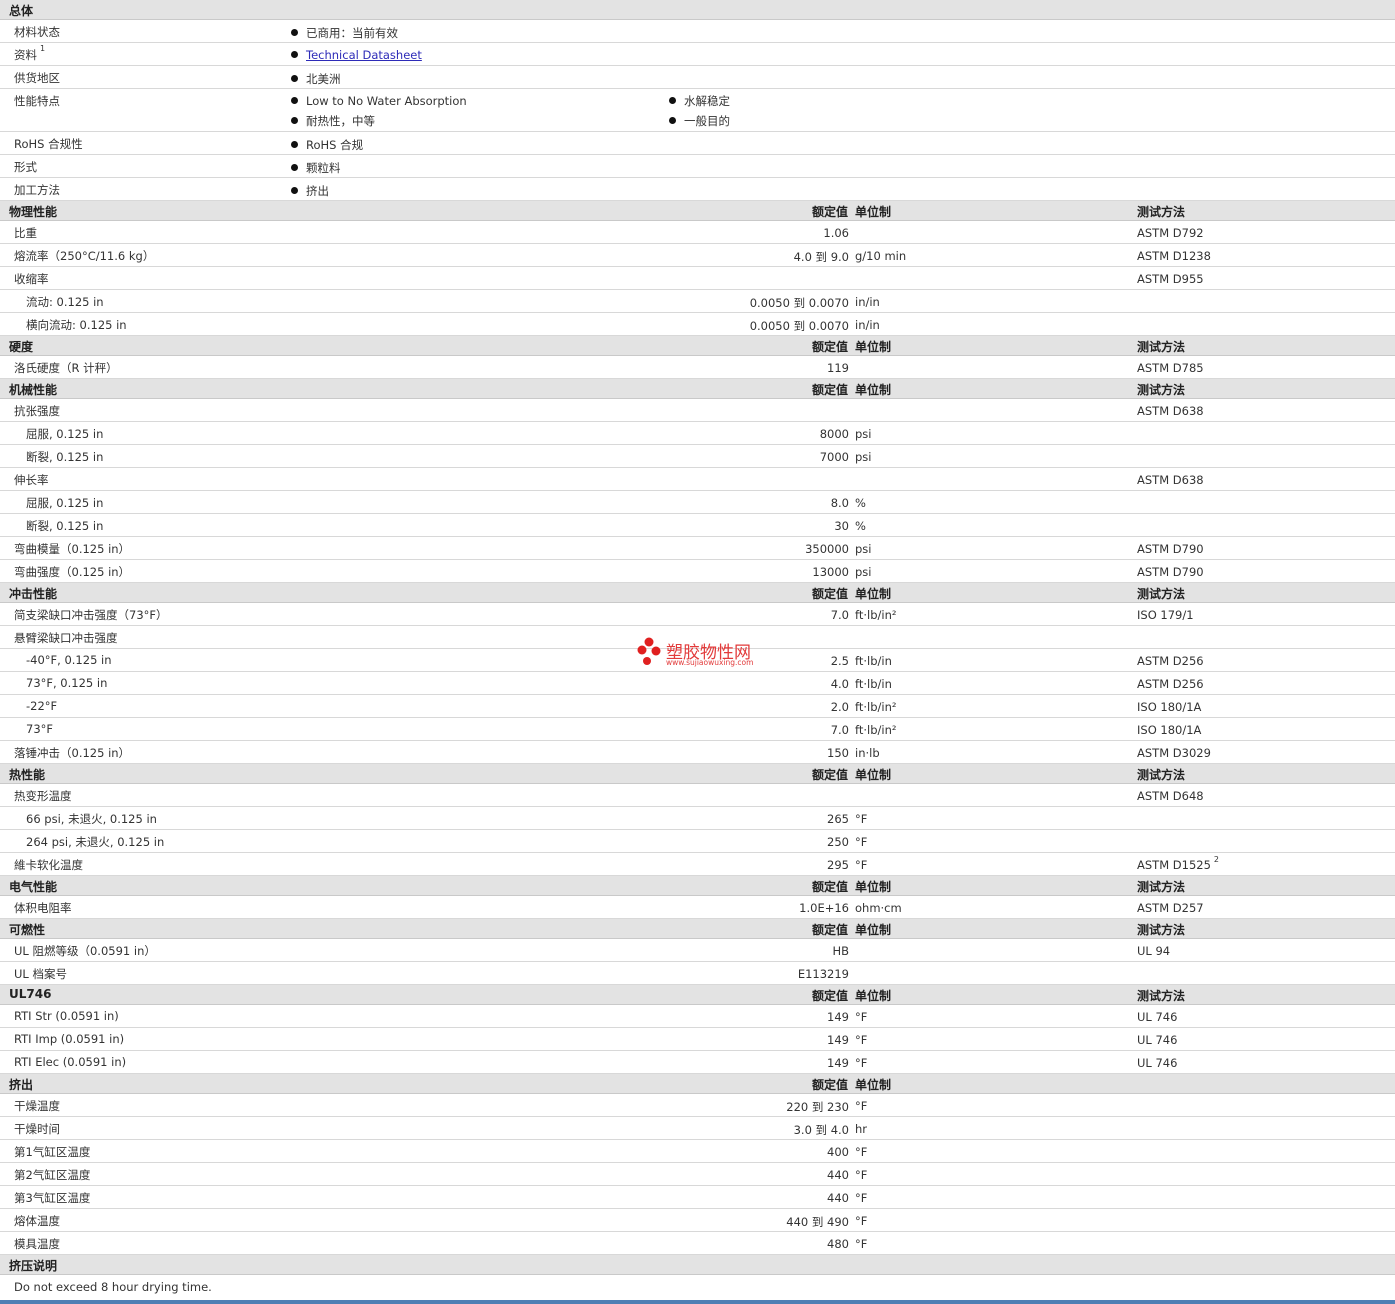  I want to click on property-value: E113219, so click(823, 974).